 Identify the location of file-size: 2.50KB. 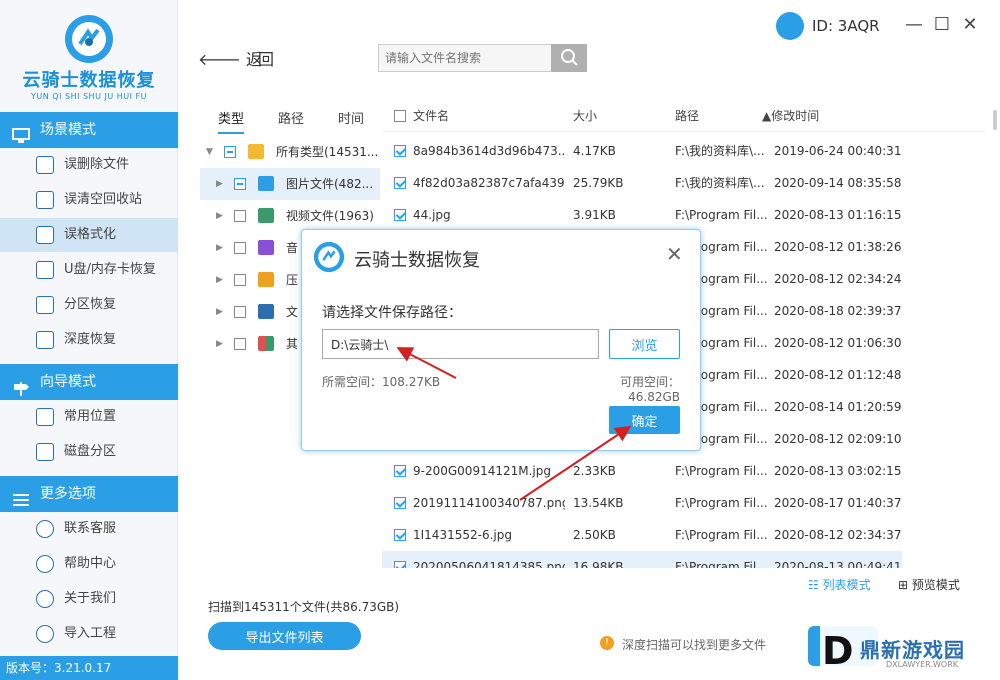
(594, 535).